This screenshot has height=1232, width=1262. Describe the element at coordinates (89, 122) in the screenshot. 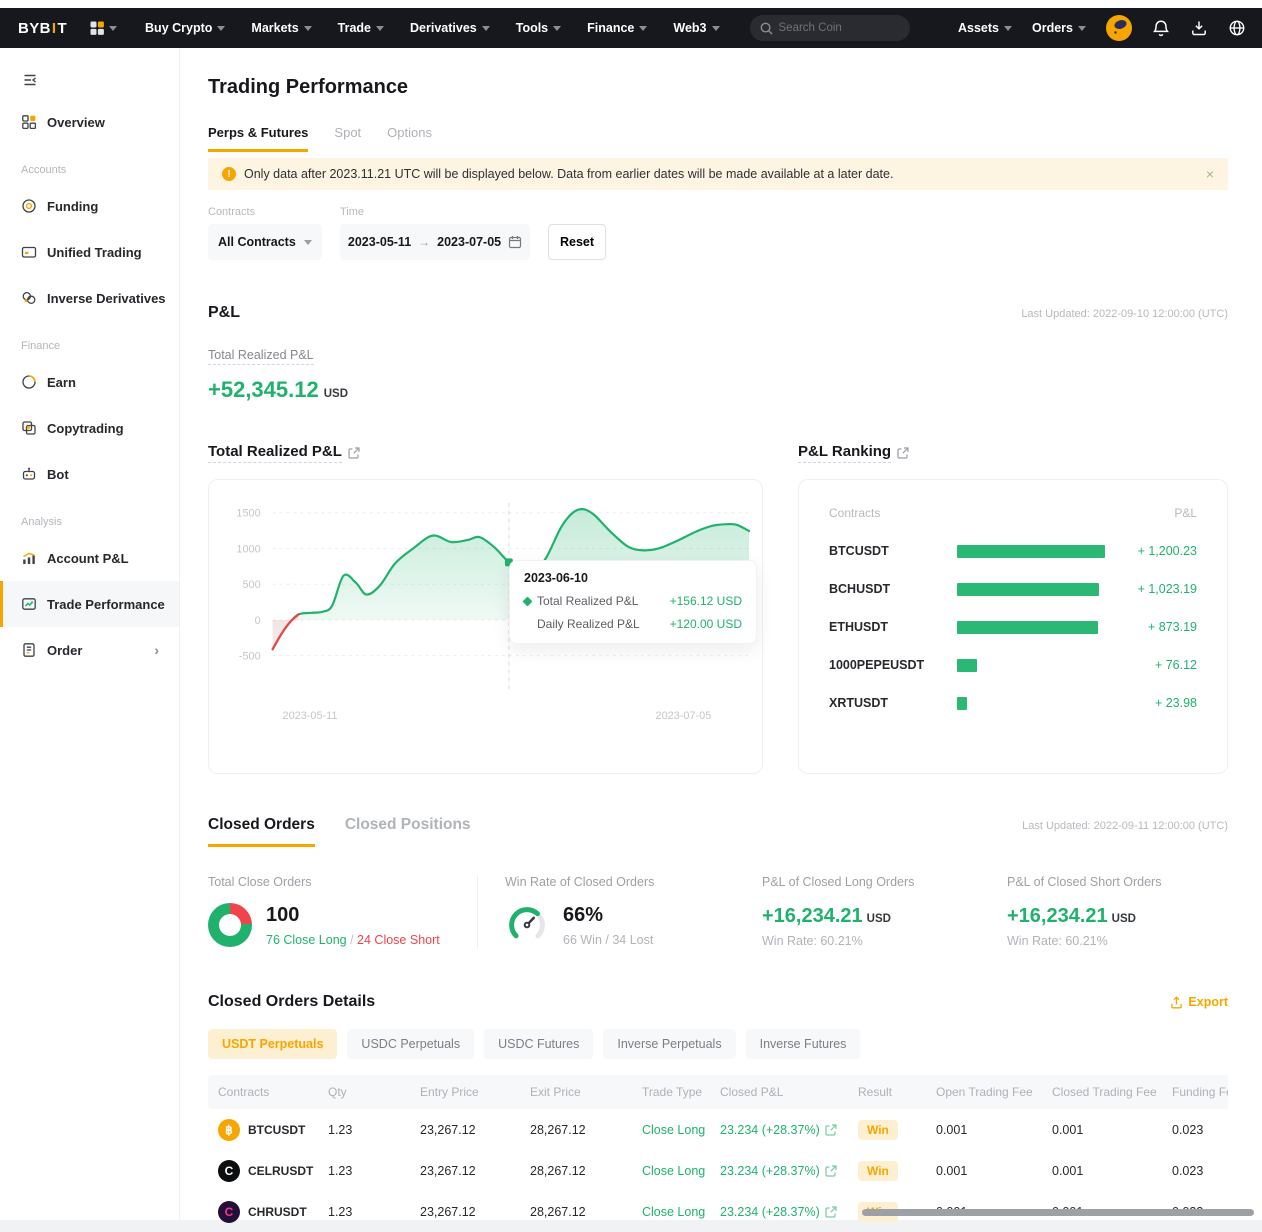

I see `sidebar-item-overview: Overview` at that location.